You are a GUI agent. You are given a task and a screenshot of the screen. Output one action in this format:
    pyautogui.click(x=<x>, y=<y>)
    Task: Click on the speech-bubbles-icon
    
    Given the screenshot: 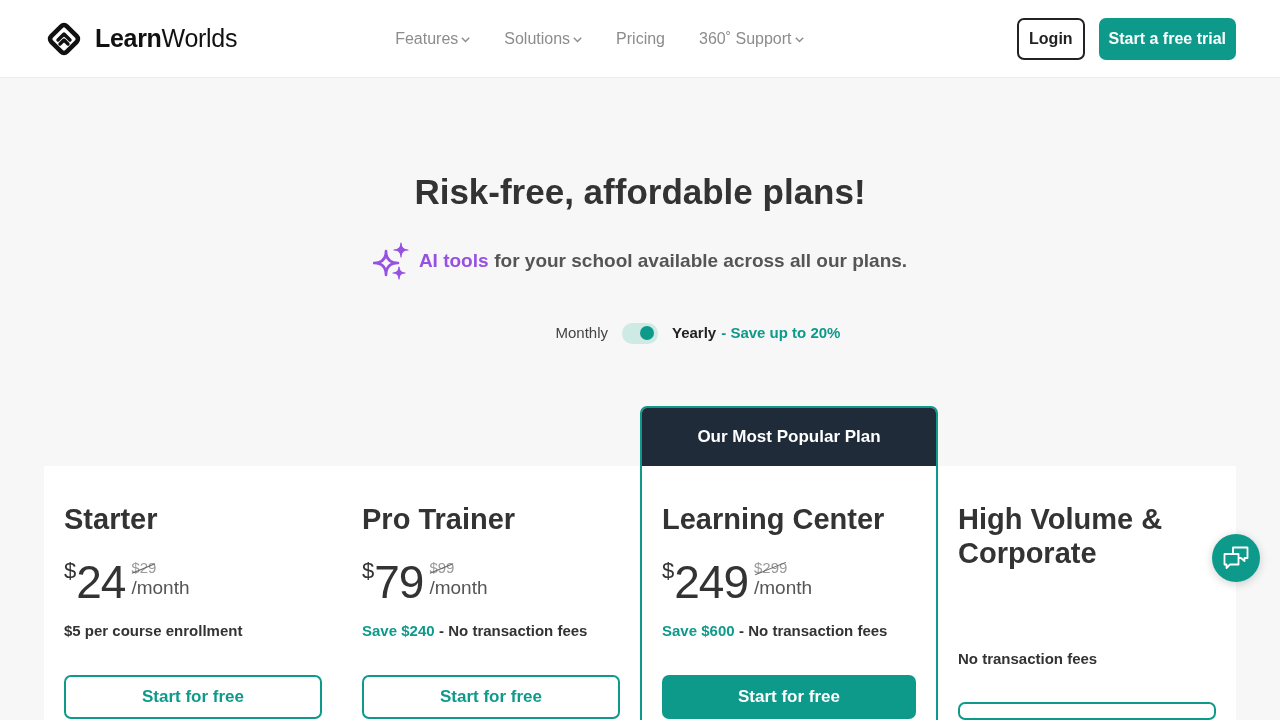 What is the action you would take?
    pyautogui.click(x=1236, y=558)
    